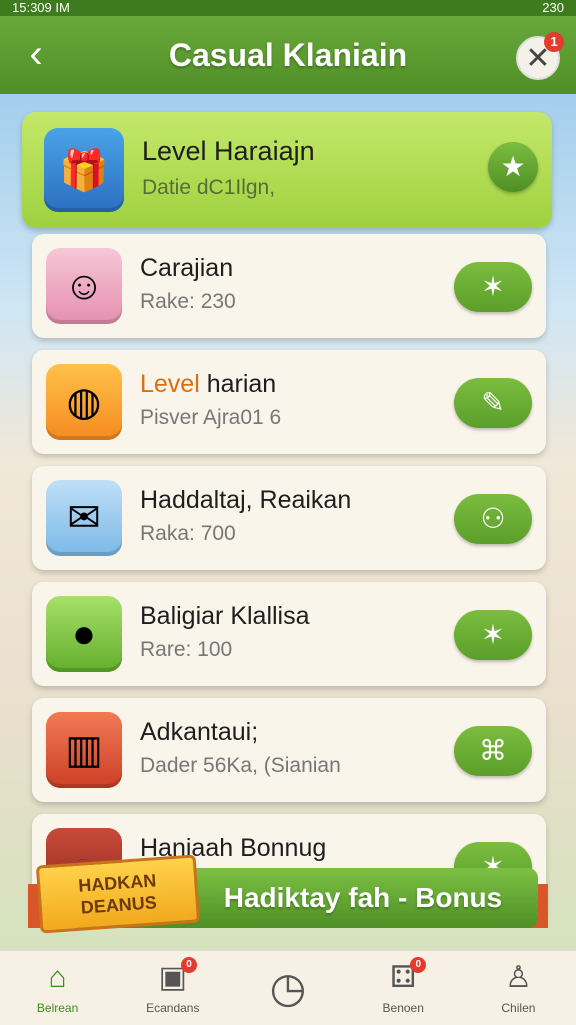 The width and height of the screenshot is (576, 1025). I want to click on orange-slice-icon: ◍, so click(84, 402).